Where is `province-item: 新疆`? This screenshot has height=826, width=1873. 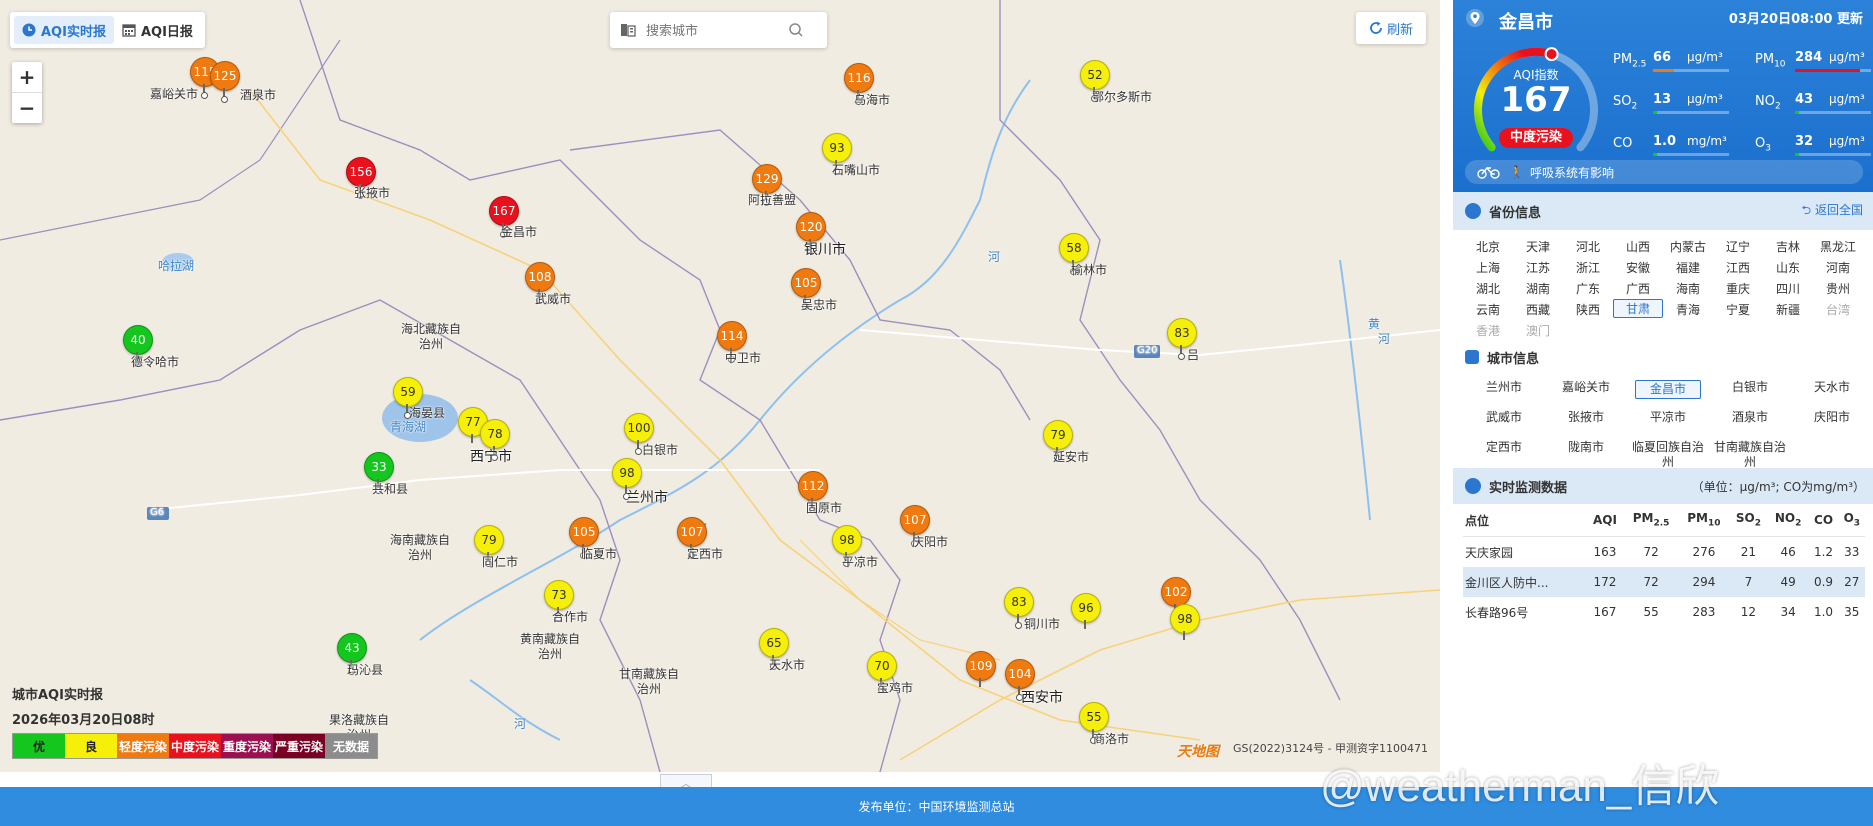
province-item: 新疆 is located at coordinates (1788, 309).